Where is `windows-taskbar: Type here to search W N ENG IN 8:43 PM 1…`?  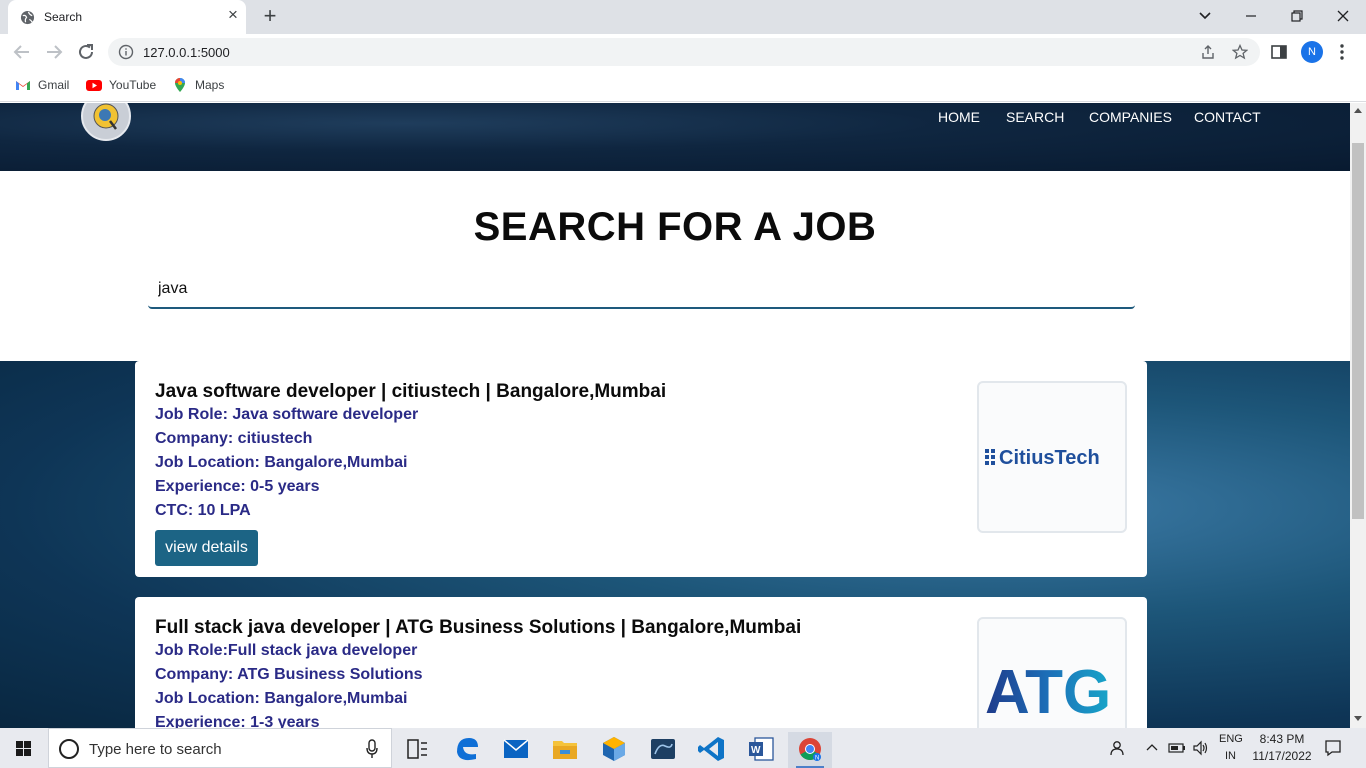 windows-taskbar: Type here to search W N ENG IN 8:43 PM 1… is located at coordinates (683, 748).